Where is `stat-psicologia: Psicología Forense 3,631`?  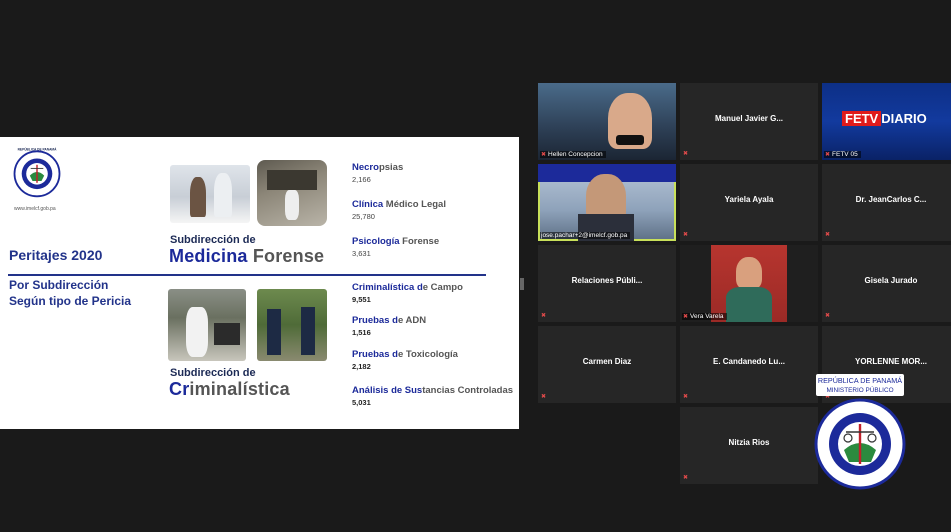
stat-psicologia: Psicología Forense 3,631 is located at coordinates (396, 247).